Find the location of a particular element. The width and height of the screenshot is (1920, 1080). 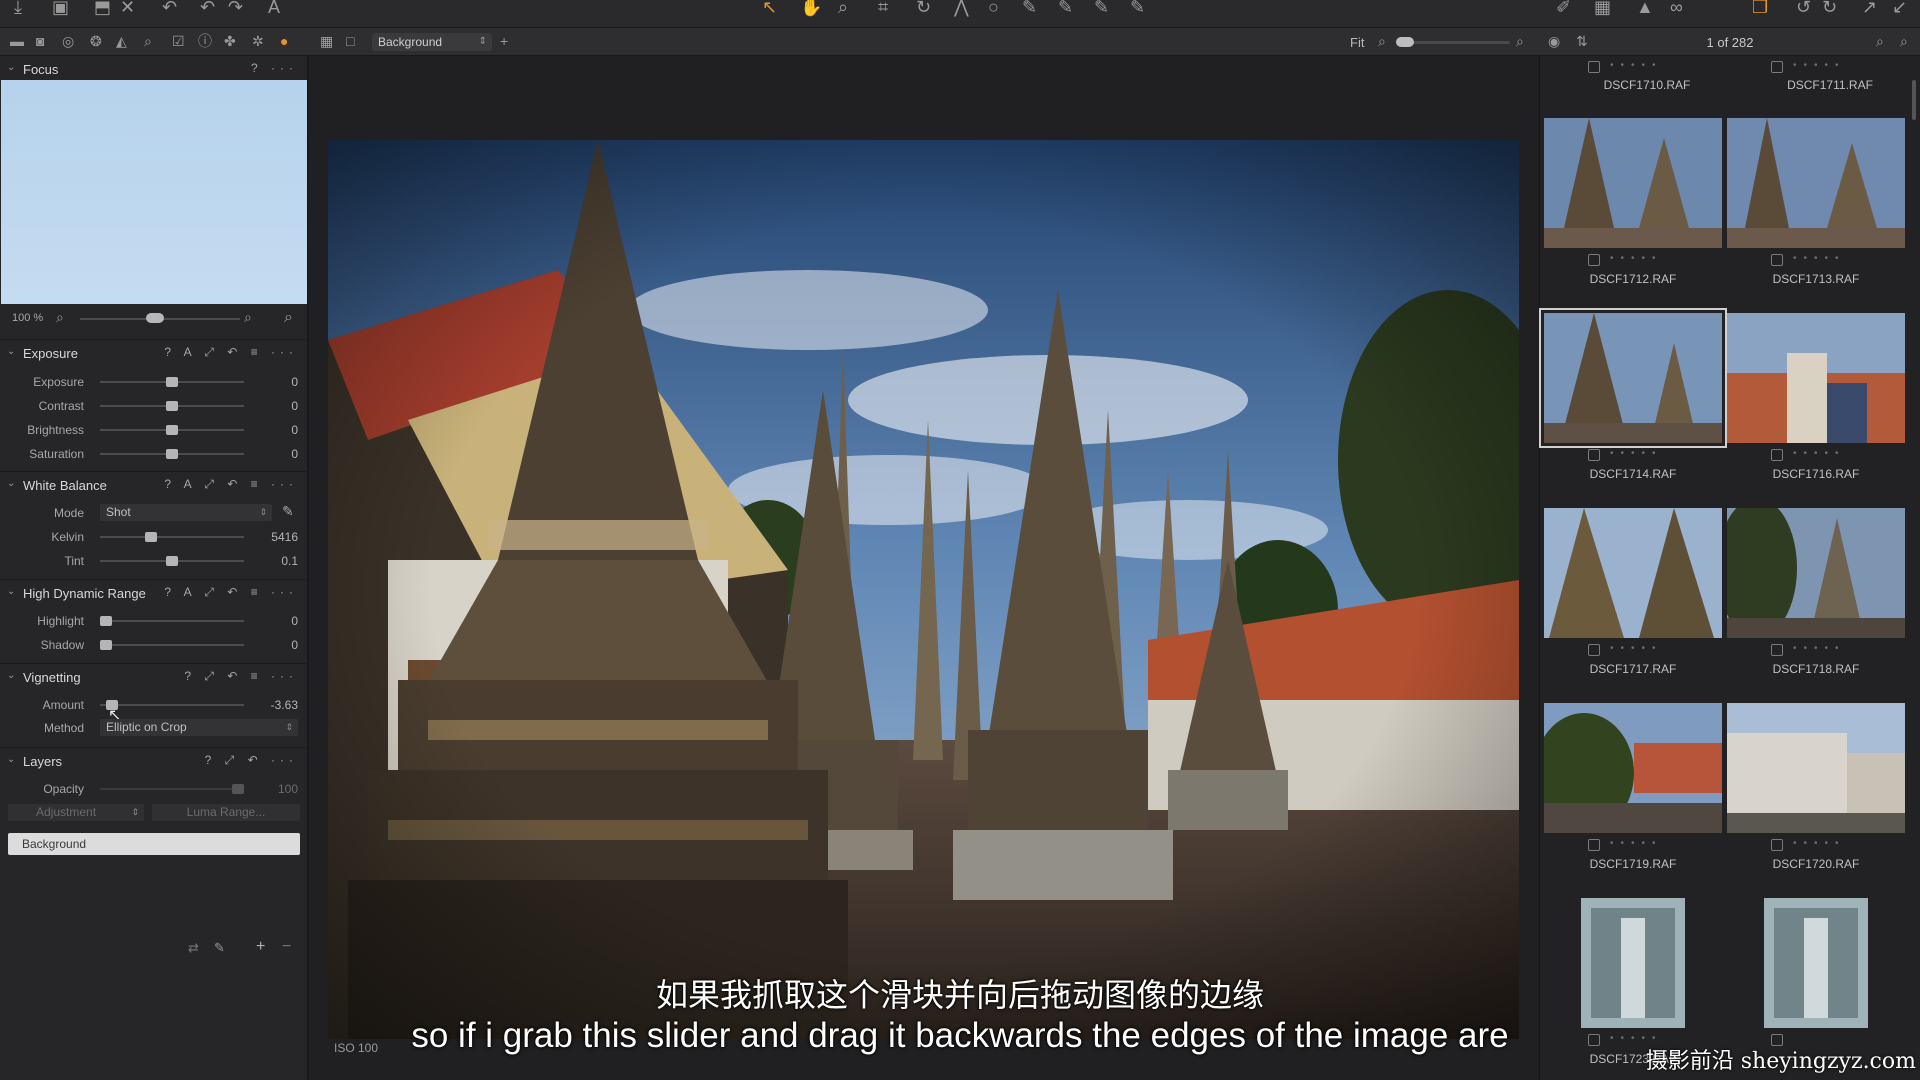

layer-sync-icon: ⇄ is located at coordinates (193, 948).